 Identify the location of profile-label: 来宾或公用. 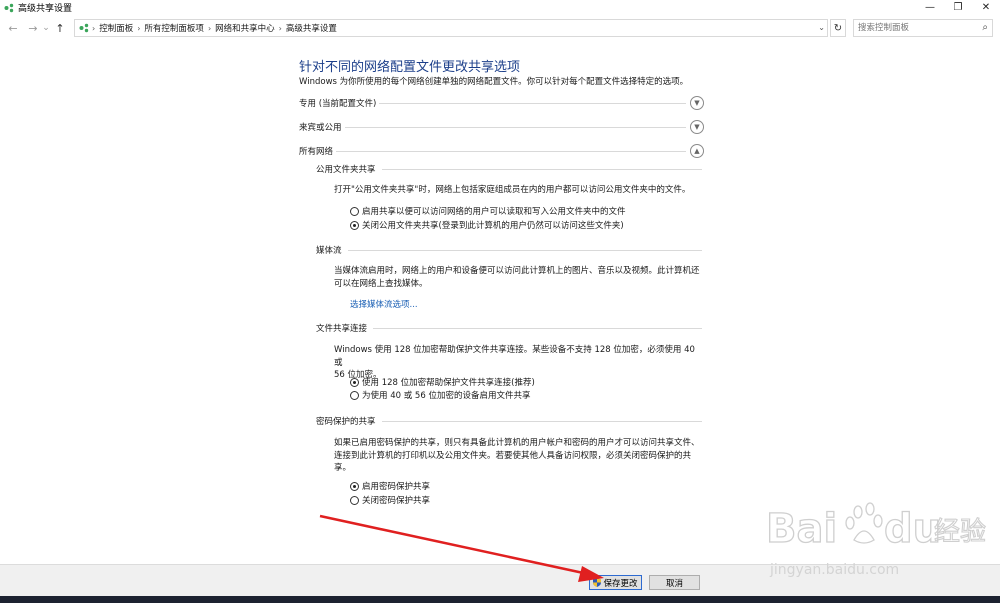
(320, 128).